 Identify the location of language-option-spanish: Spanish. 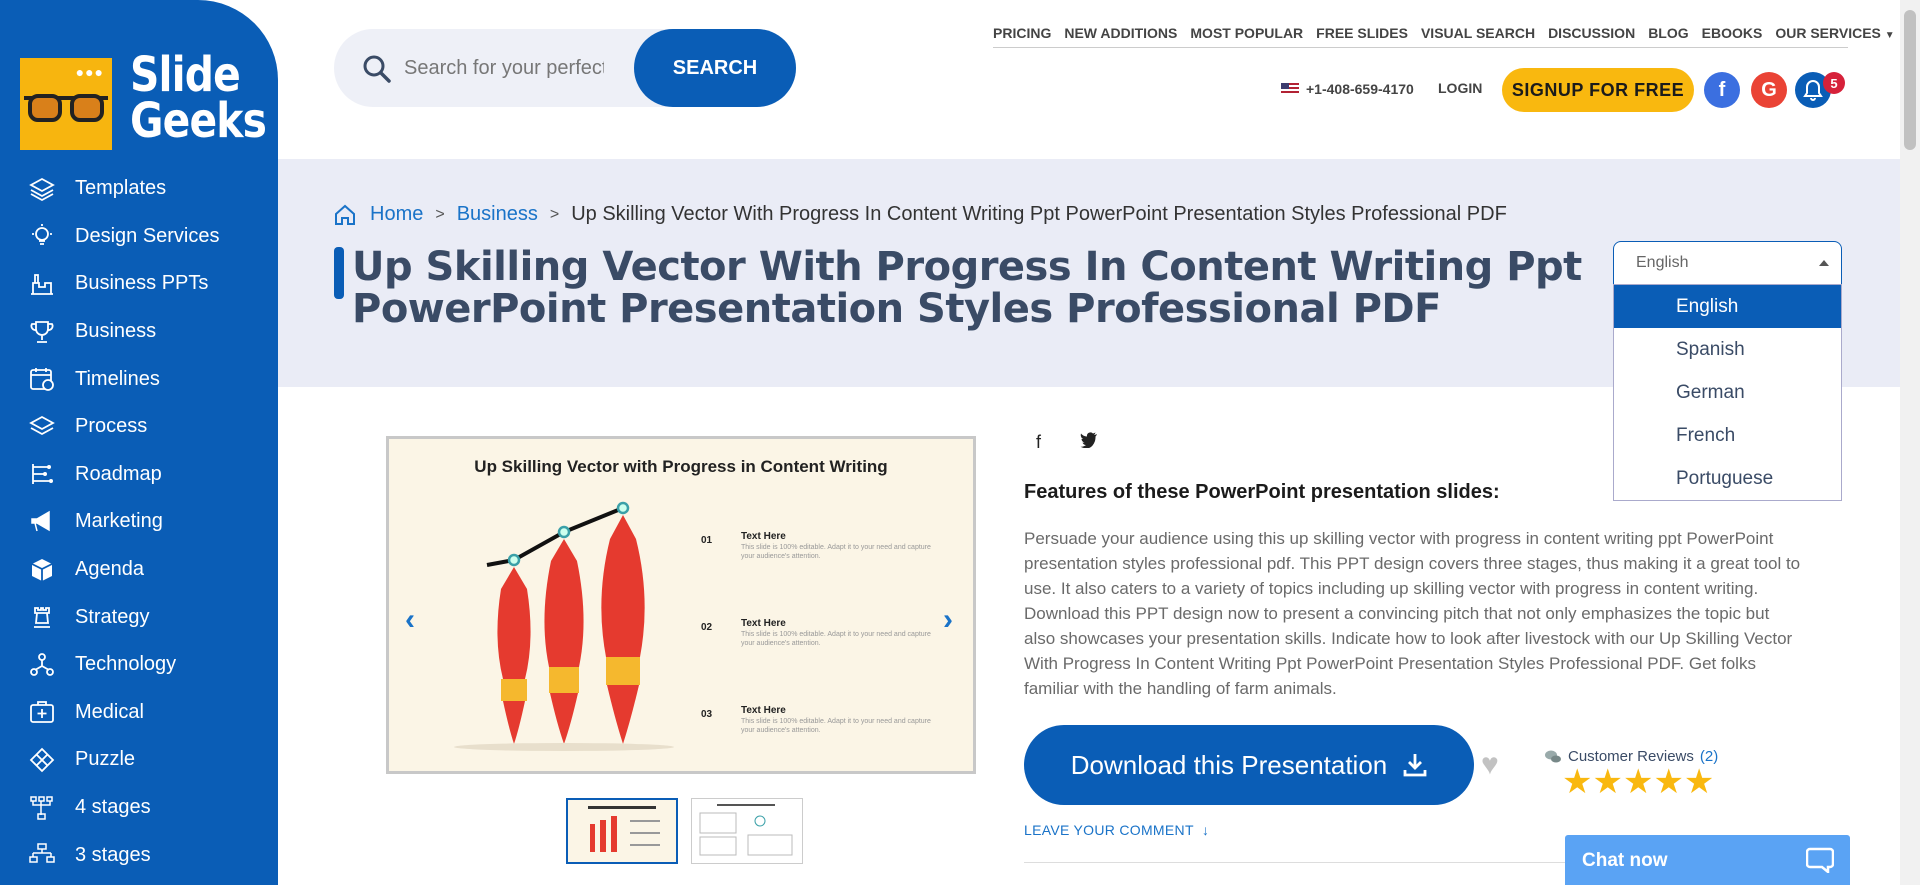
(1727, 349).